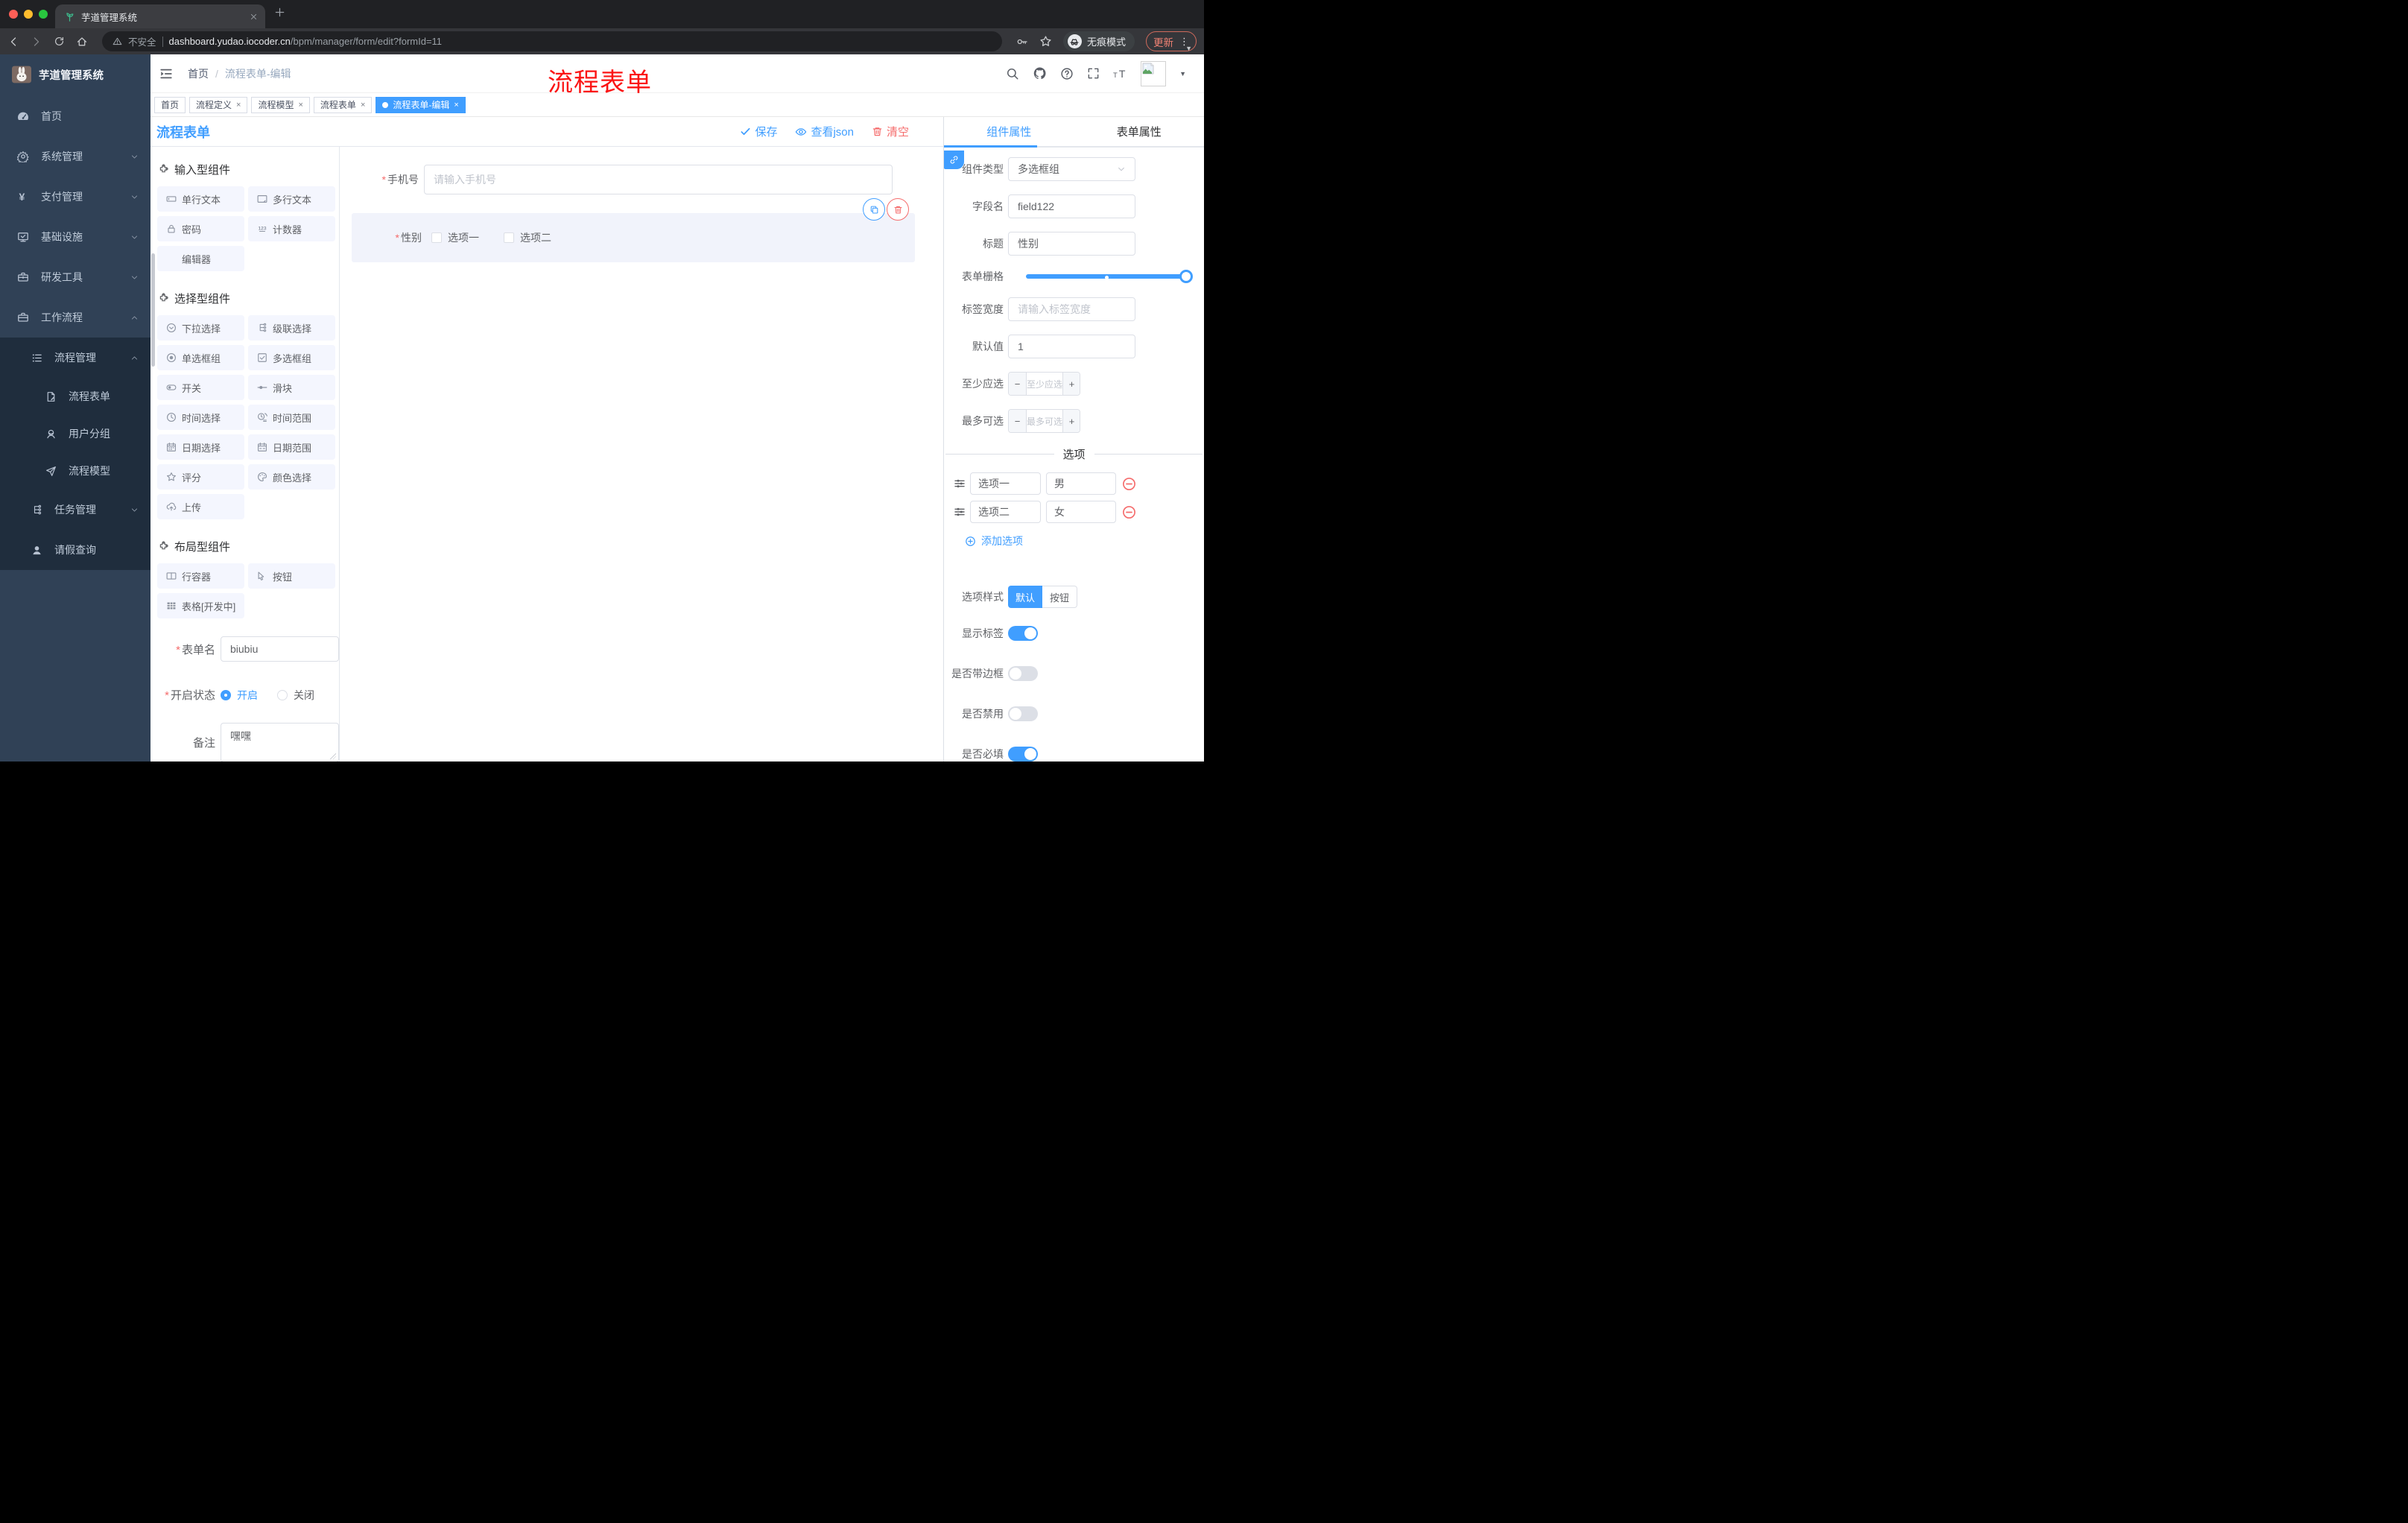 The width and height of the screenshot is (2408, 1523). I want to click on view-json-button: 查看json, so click(824, 132).